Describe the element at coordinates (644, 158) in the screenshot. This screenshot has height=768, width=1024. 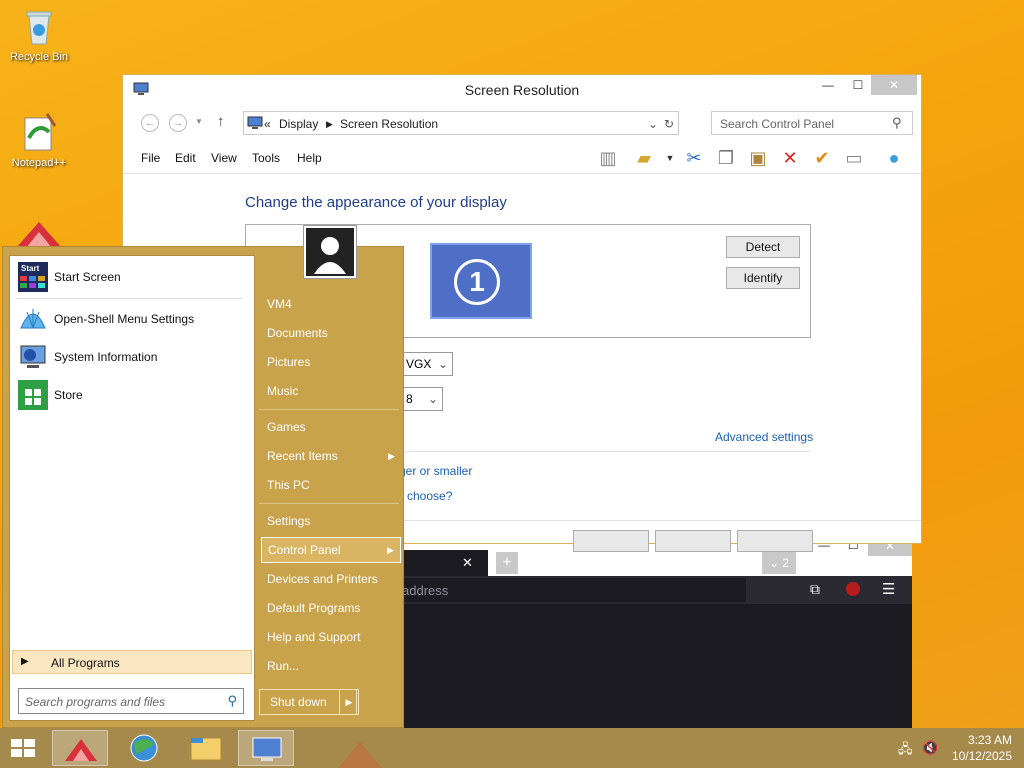
I see `folder-check-icon: ▰` at that location.